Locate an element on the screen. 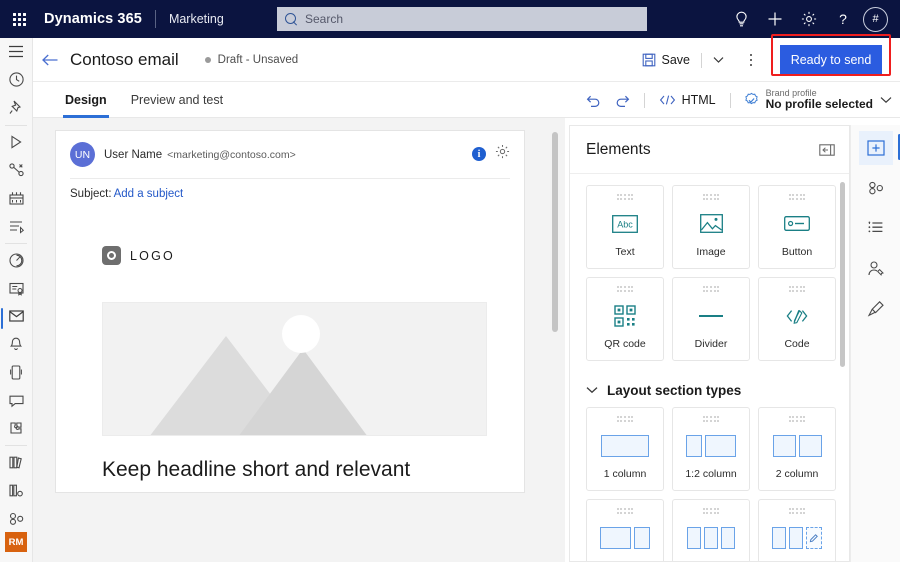 This screenshot has height=562, width=900. sidebar-item-recent is located at coordinates (16, 80).